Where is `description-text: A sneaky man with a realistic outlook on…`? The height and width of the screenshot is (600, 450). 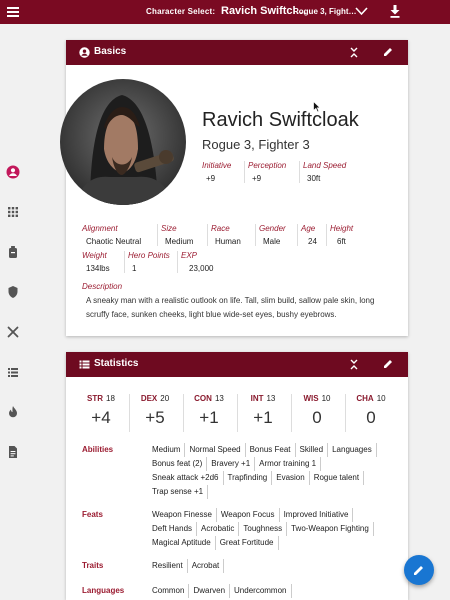
description-text: A sneaky man with a realistic outlook on… is located at coordinates (230, 307).